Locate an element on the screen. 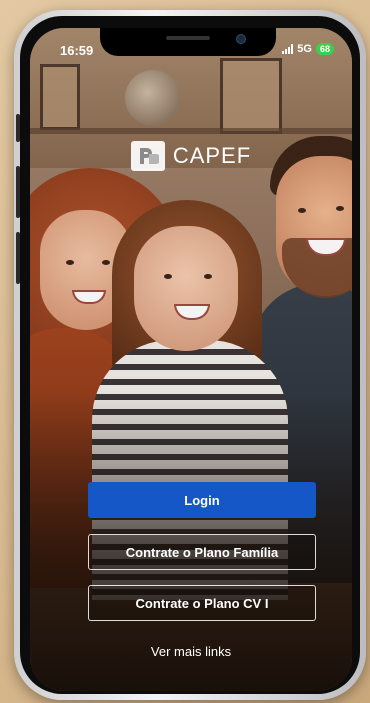 This screenshot has height=703, width=370. volume-up-button is located at coordinates (18, 192).